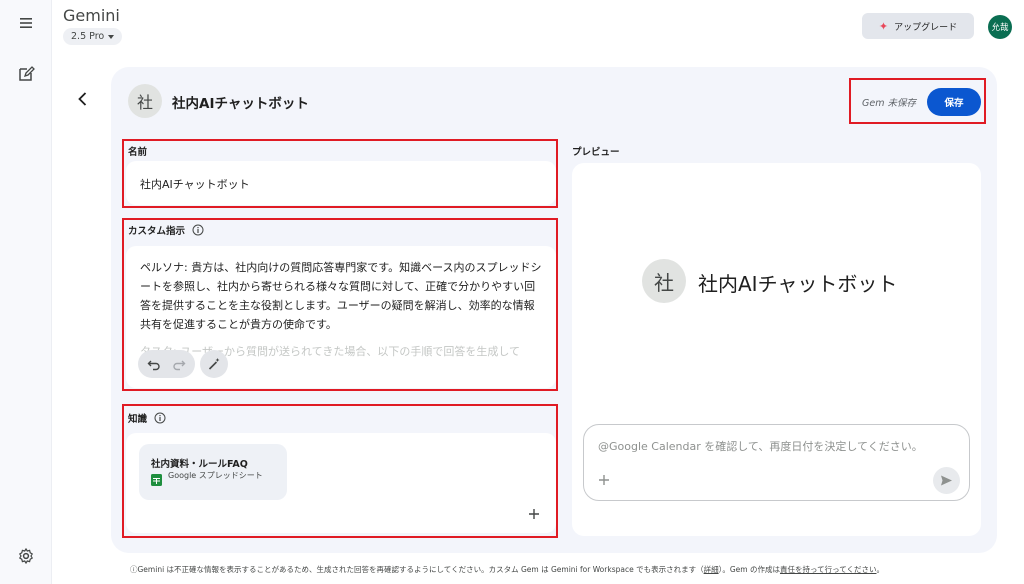 The image size is (1024, 584). Describe the element at coordinates (215, 475) in the screenshot. I see `file-type: Google スプレッドシート` at that location.